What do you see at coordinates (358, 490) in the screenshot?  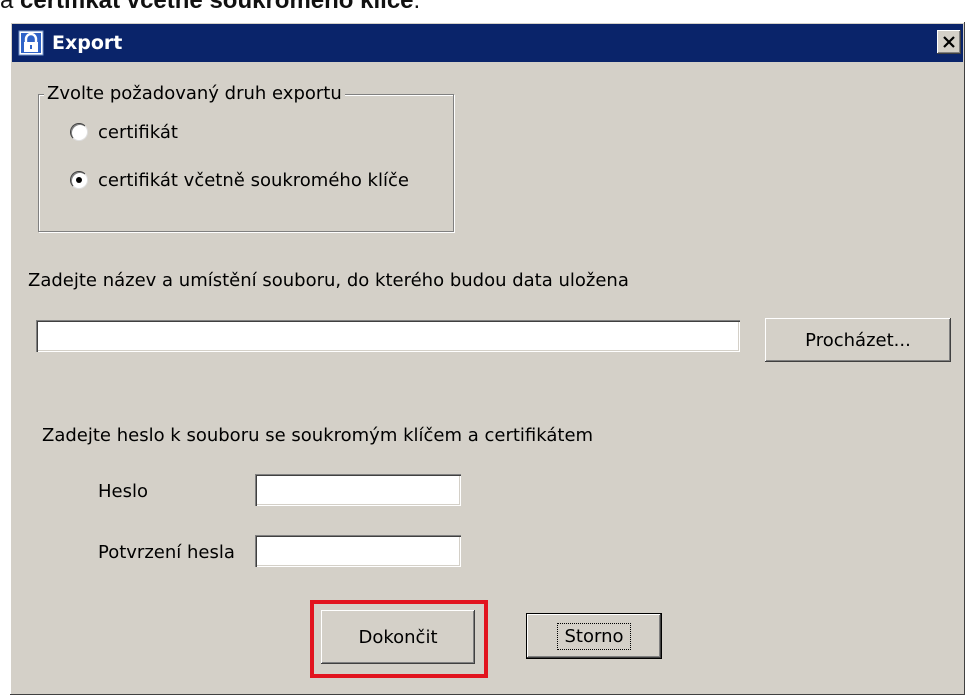 I see `password-input` at bounding box center [358, 490].